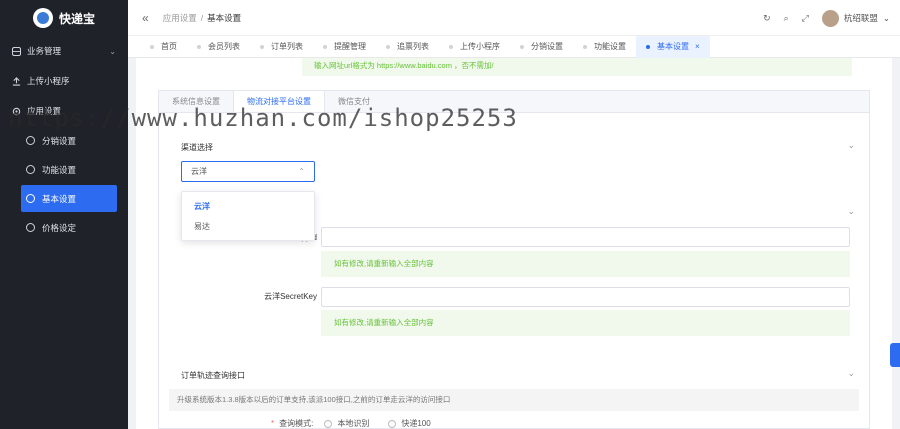 Image resolution: width=900 pixels, height=429 pixels. I want to click on channel-dropdown: 云洋 易达, so click(248, 216).